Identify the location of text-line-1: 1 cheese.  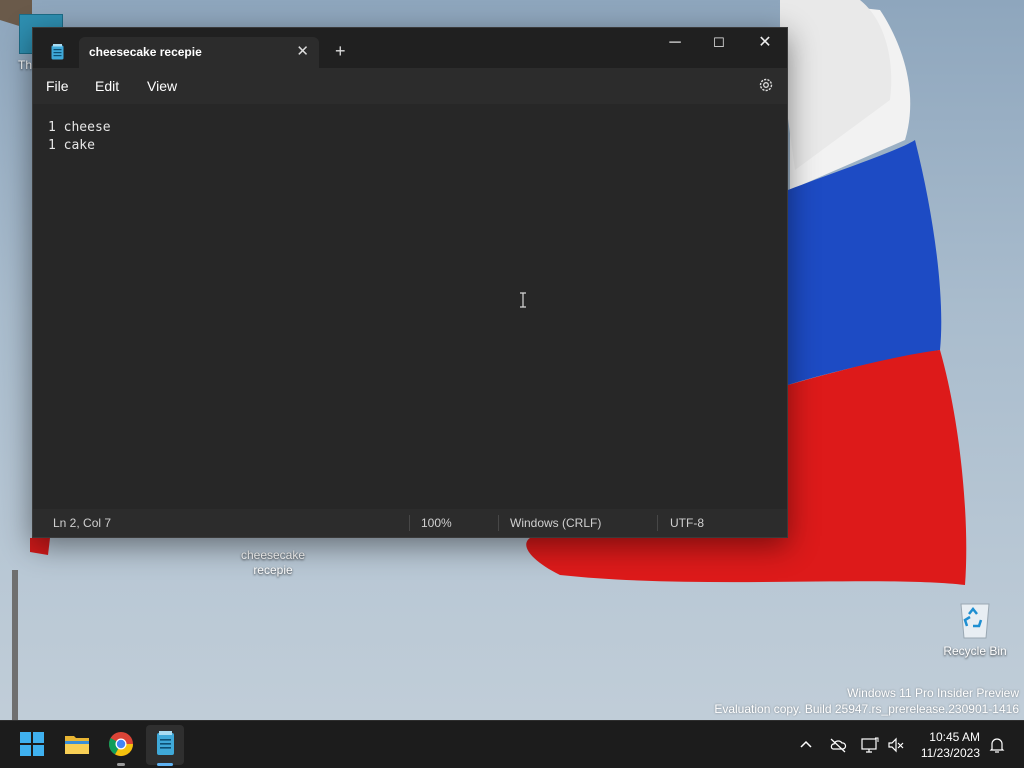
(79, 127).